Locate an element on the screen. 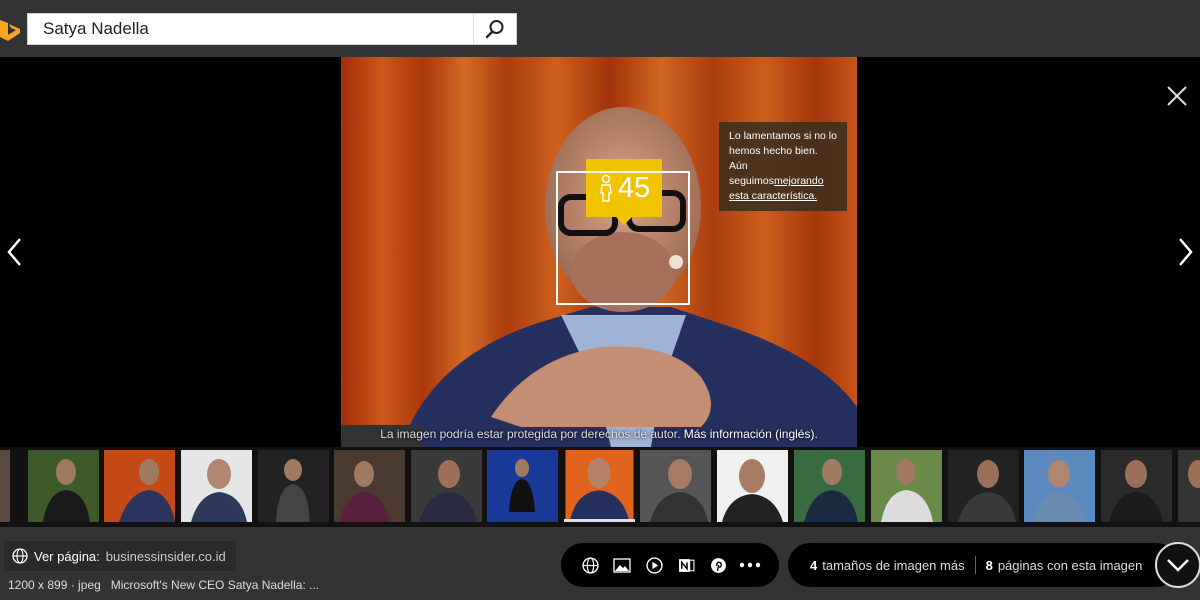 This screenshot has height=600, width=1200. search-box is located at coordinates (272, 29).